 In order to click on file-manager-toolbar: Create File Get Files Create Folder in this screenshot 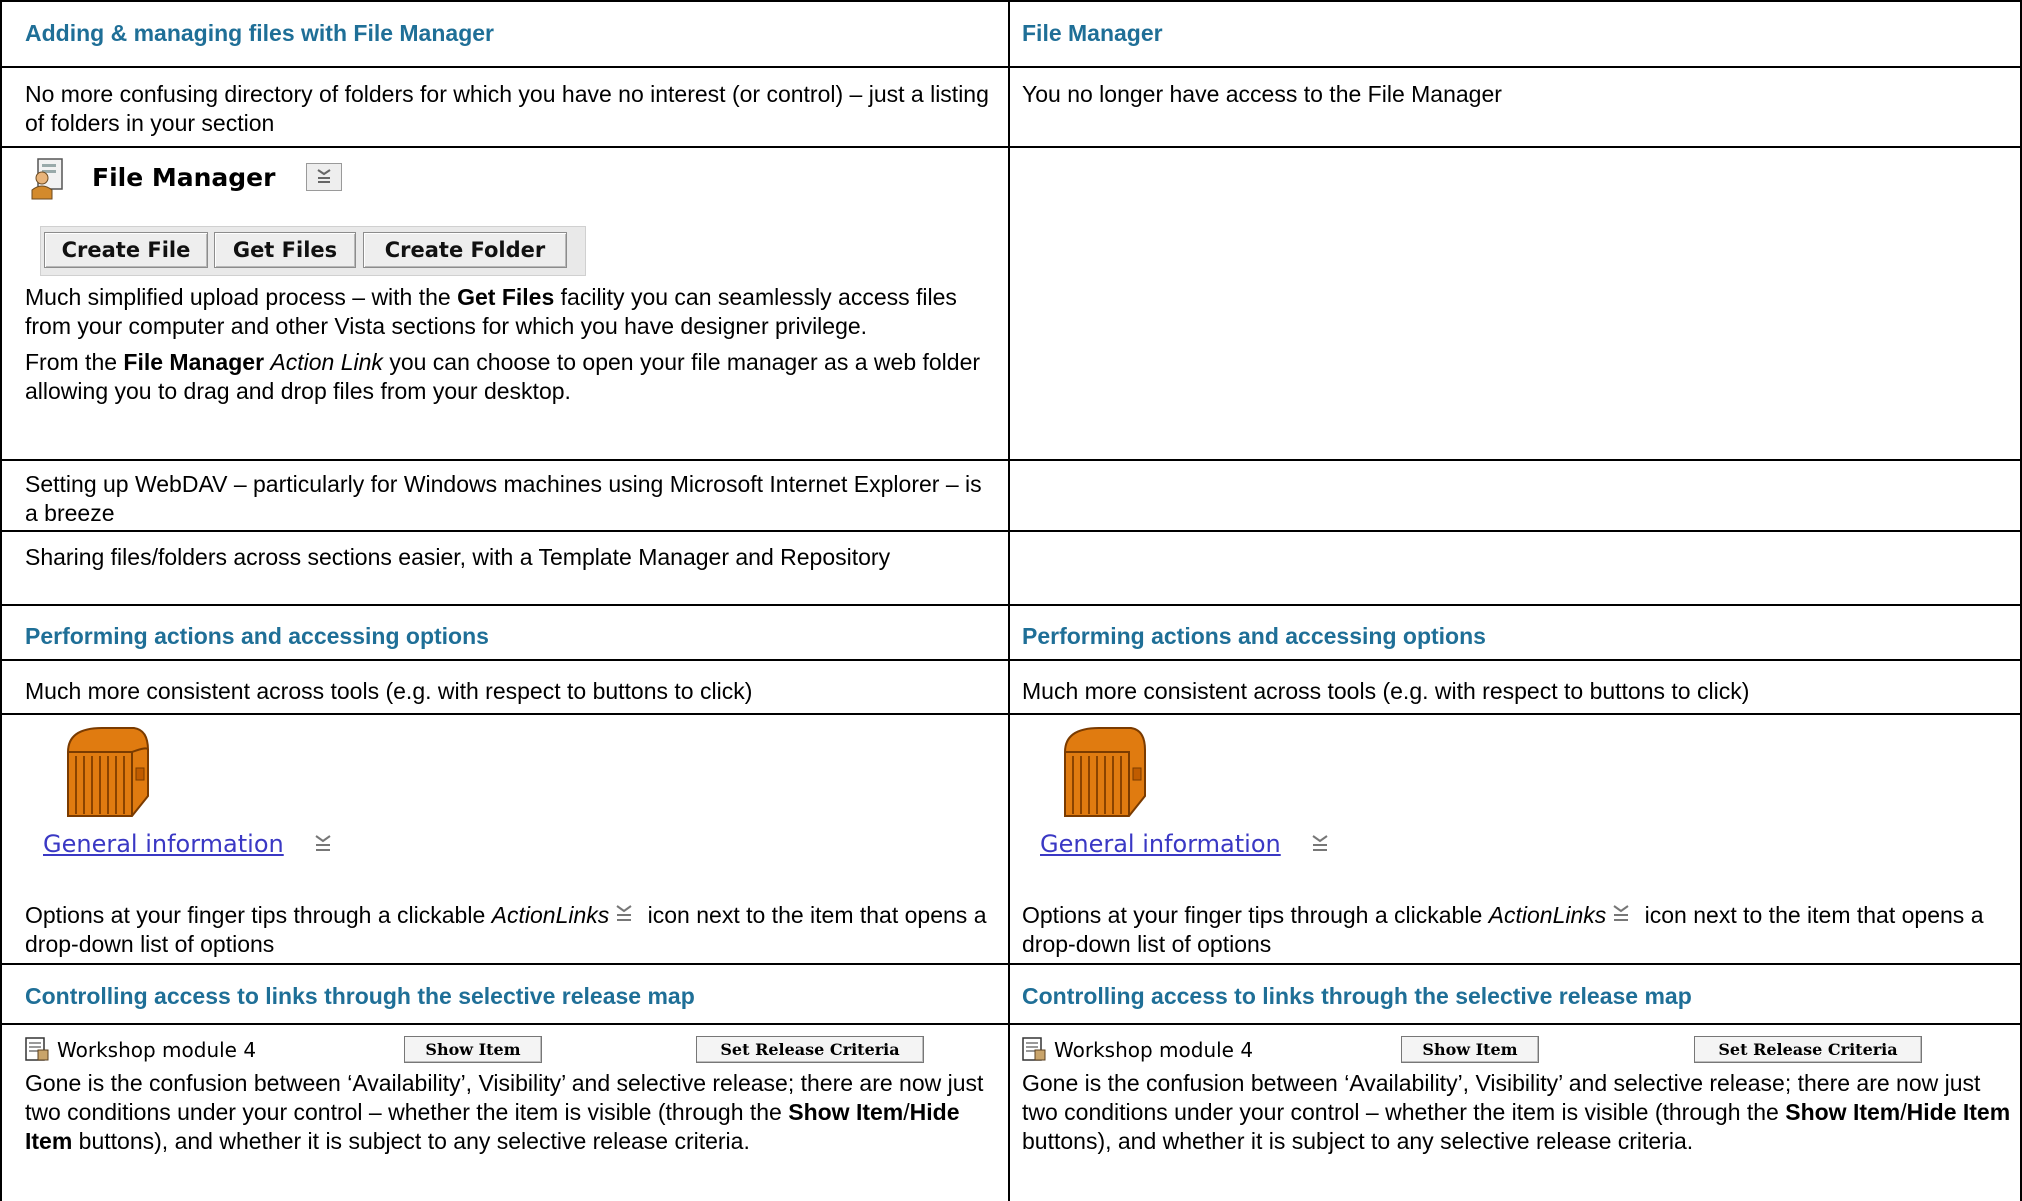, I will do `click(313, 251)`.